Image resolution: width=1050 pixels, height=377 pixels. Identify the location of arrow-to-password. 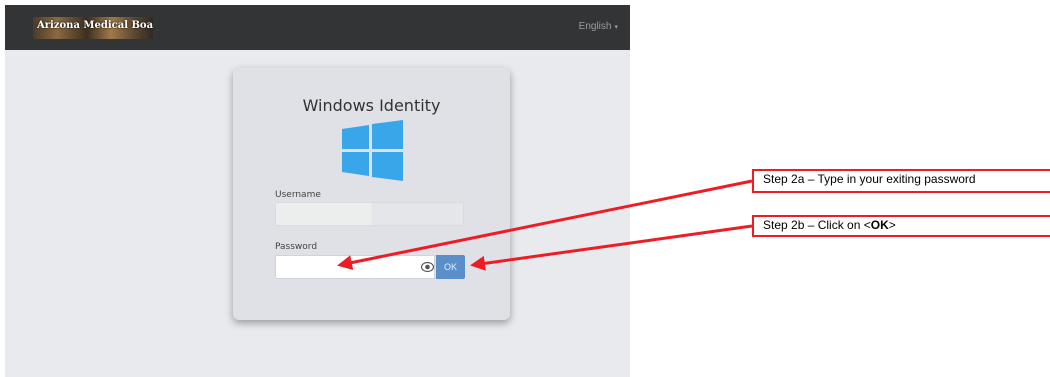
(545, 224).